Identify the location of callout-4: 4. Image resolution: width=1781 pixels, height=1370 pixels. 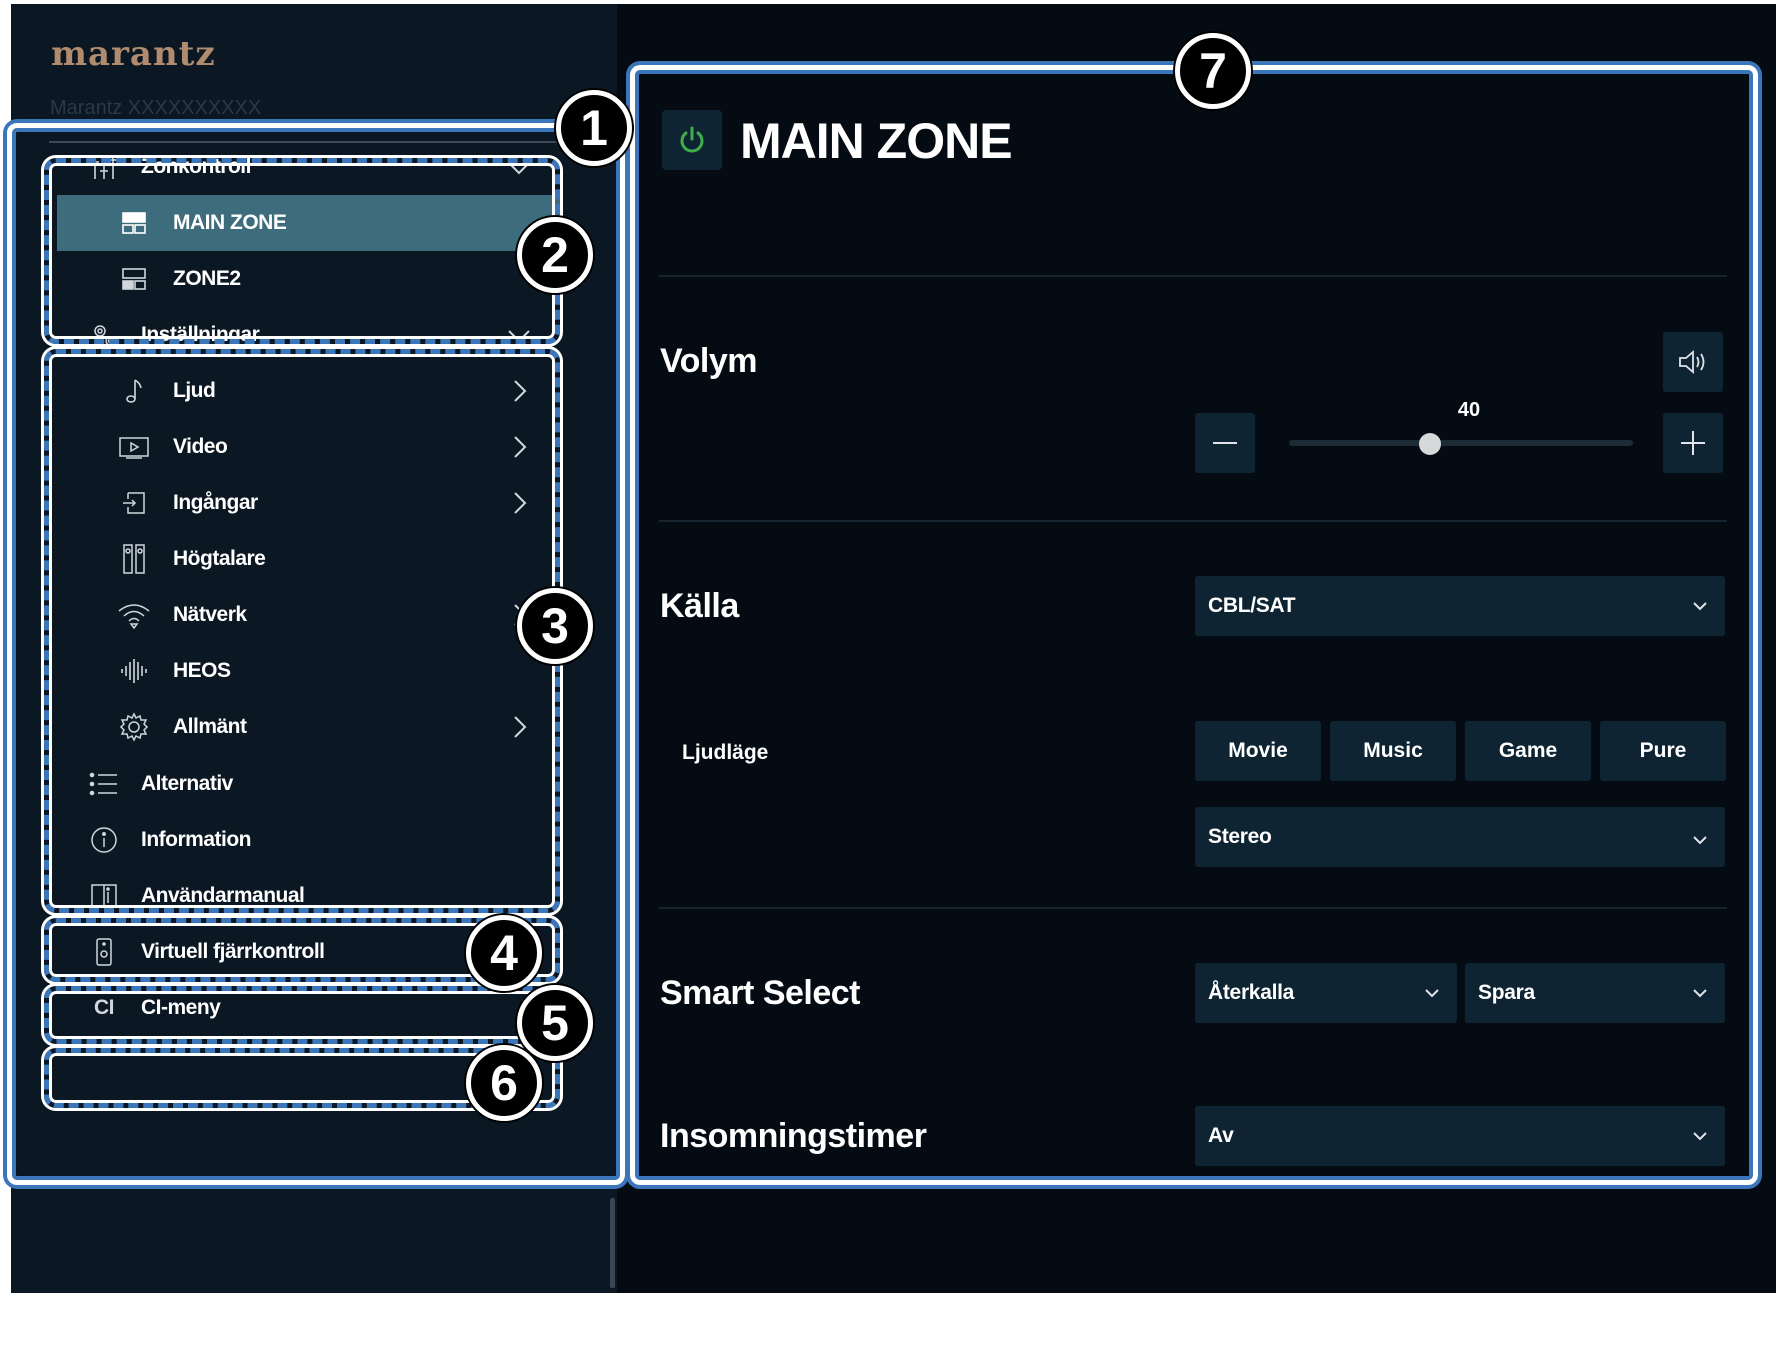
(504, 953).